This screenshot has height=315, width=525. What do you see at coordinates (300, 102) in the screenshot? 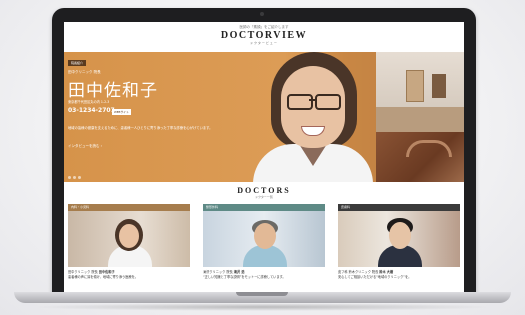
I see `portrait-glasses-left` at bounding box center [300, 102].